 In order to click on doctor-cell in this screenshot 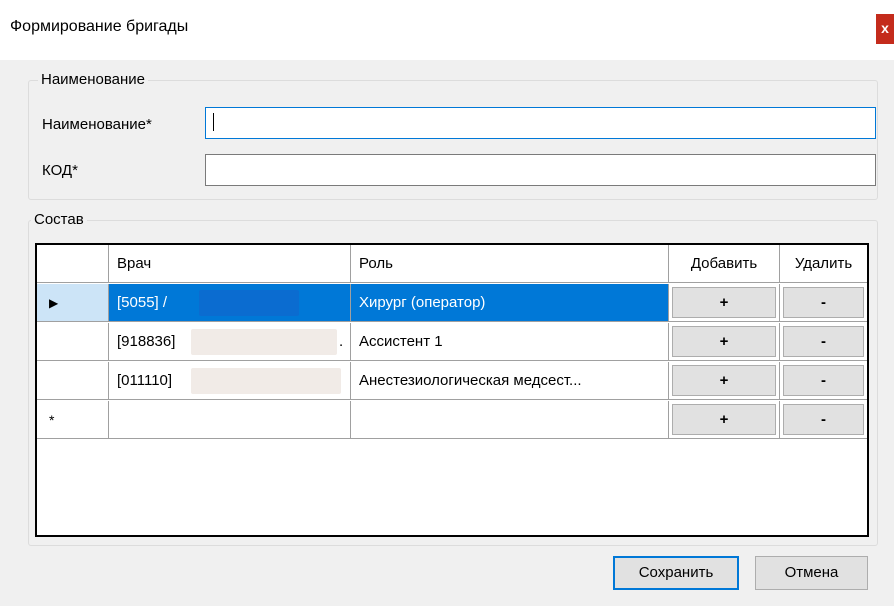, I will do `click(230, 420)`.